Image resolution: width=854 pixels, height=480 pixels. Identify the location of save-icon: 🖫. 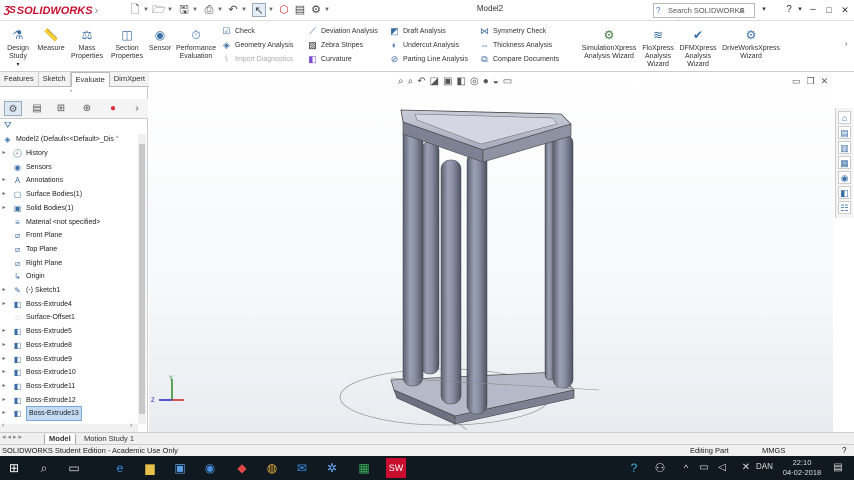
(184, 10).